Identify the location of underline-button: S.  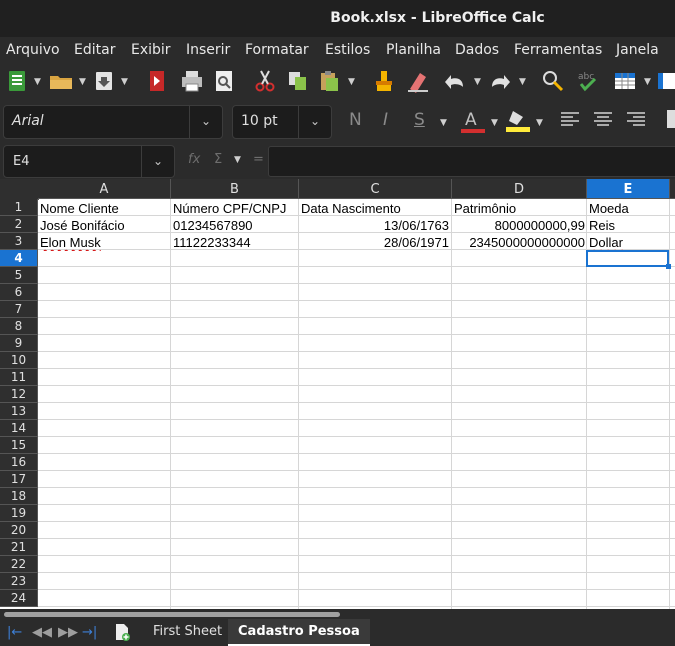
(419, 120).